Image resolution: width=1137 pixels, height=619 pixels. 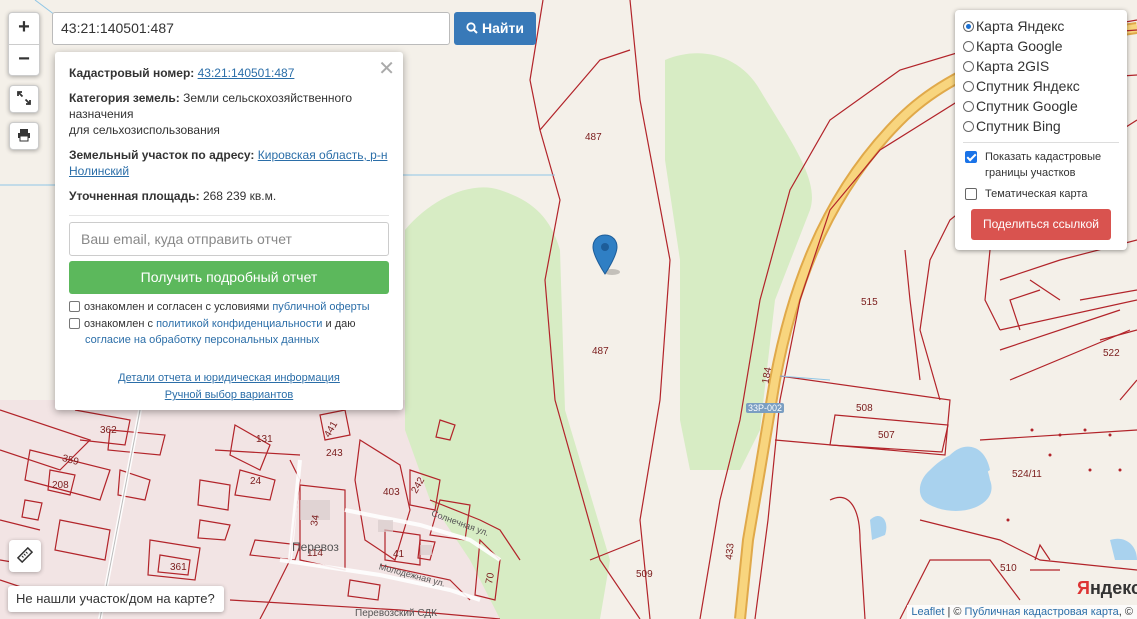 I want to click on parcel-label: 403, so click(x=391, y=492).